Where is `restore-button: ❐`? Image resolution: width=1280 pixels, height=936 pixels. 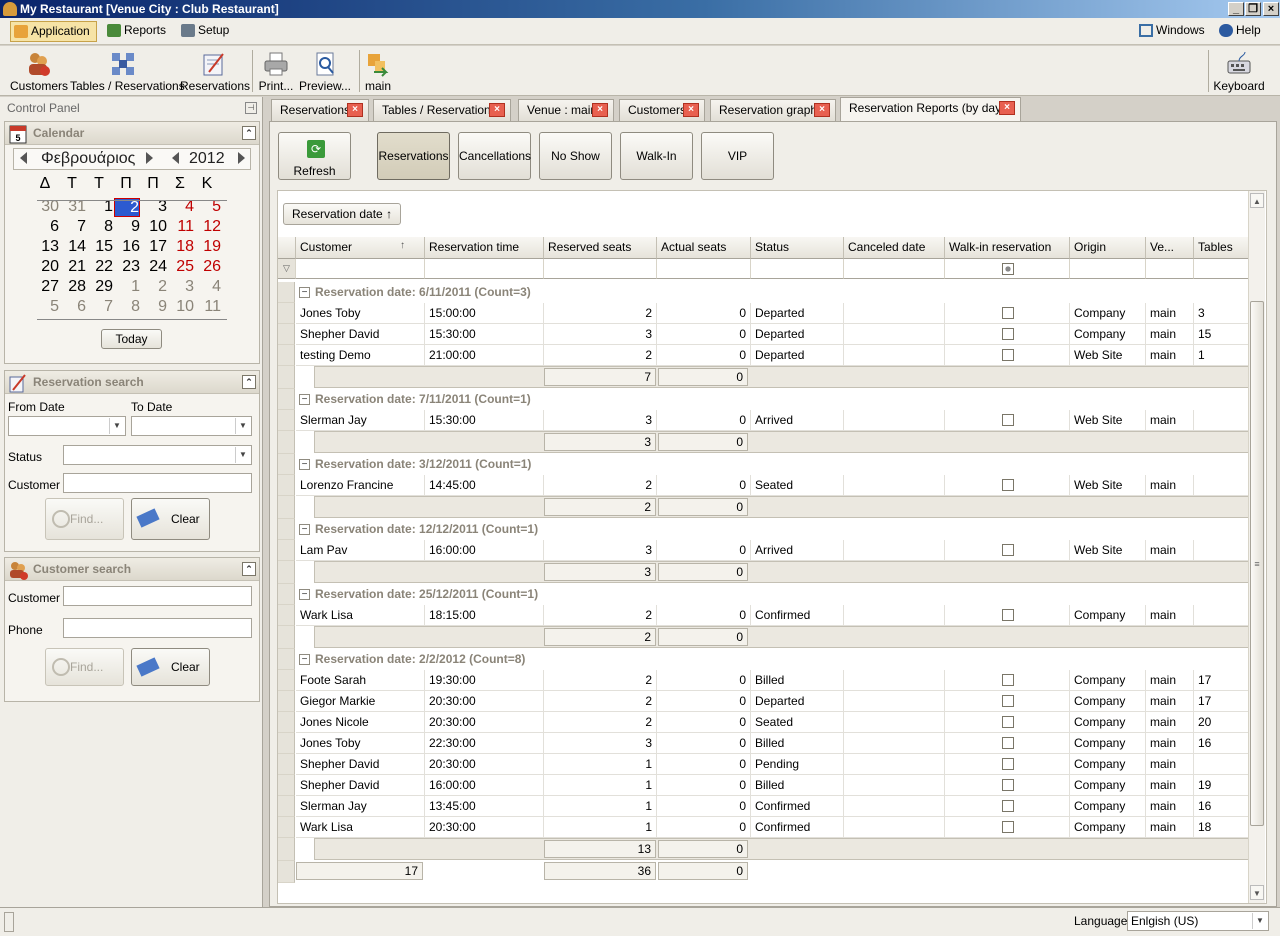 restore-button: ❐ is located at coordinates (1253, 9).